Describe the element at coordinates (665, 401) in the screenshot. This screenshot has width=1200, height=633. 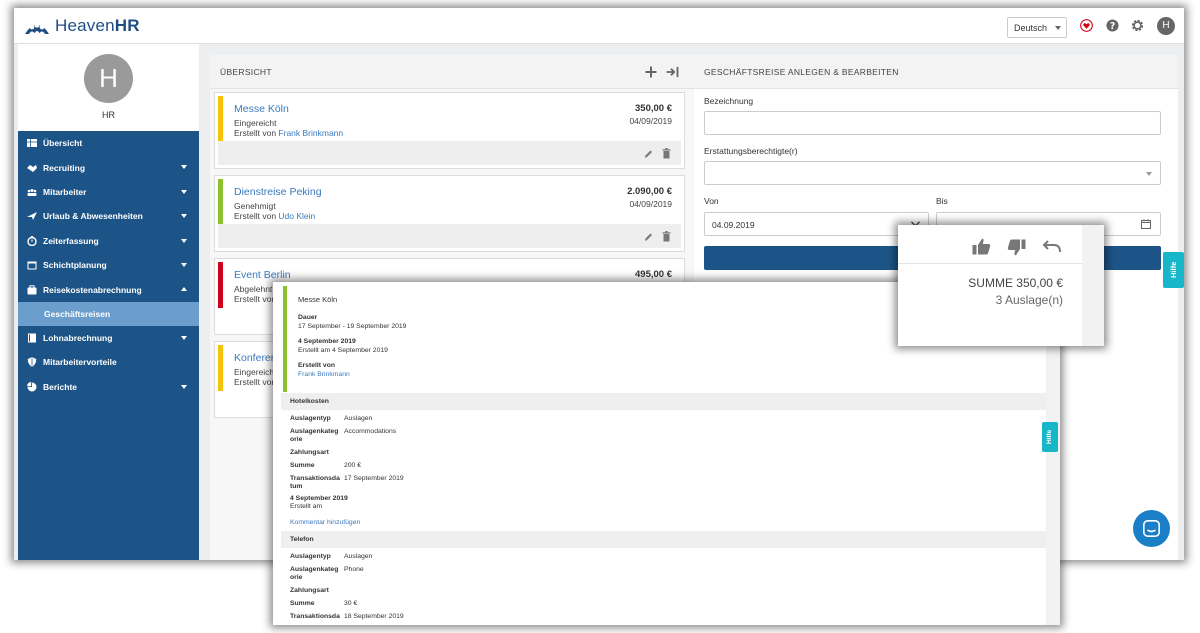
I see `section-header-hotelkosten: Hotelkosten` at that location.